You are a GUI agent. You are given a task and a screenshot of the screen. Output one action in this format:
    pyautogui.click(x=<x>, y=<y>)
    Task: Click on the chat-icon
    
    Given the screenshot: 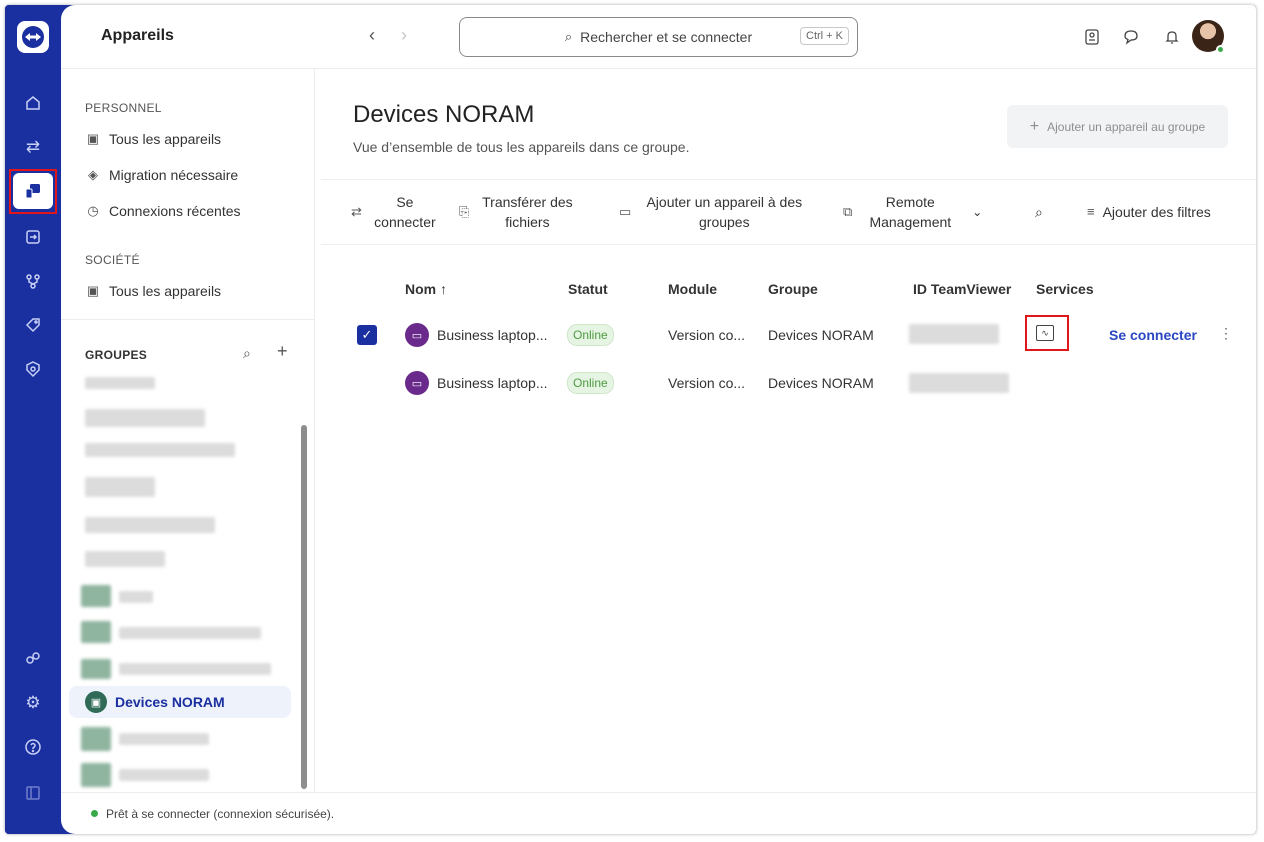 What is the action you would take?
    pyautogui.click(x=1132, y=37)
    